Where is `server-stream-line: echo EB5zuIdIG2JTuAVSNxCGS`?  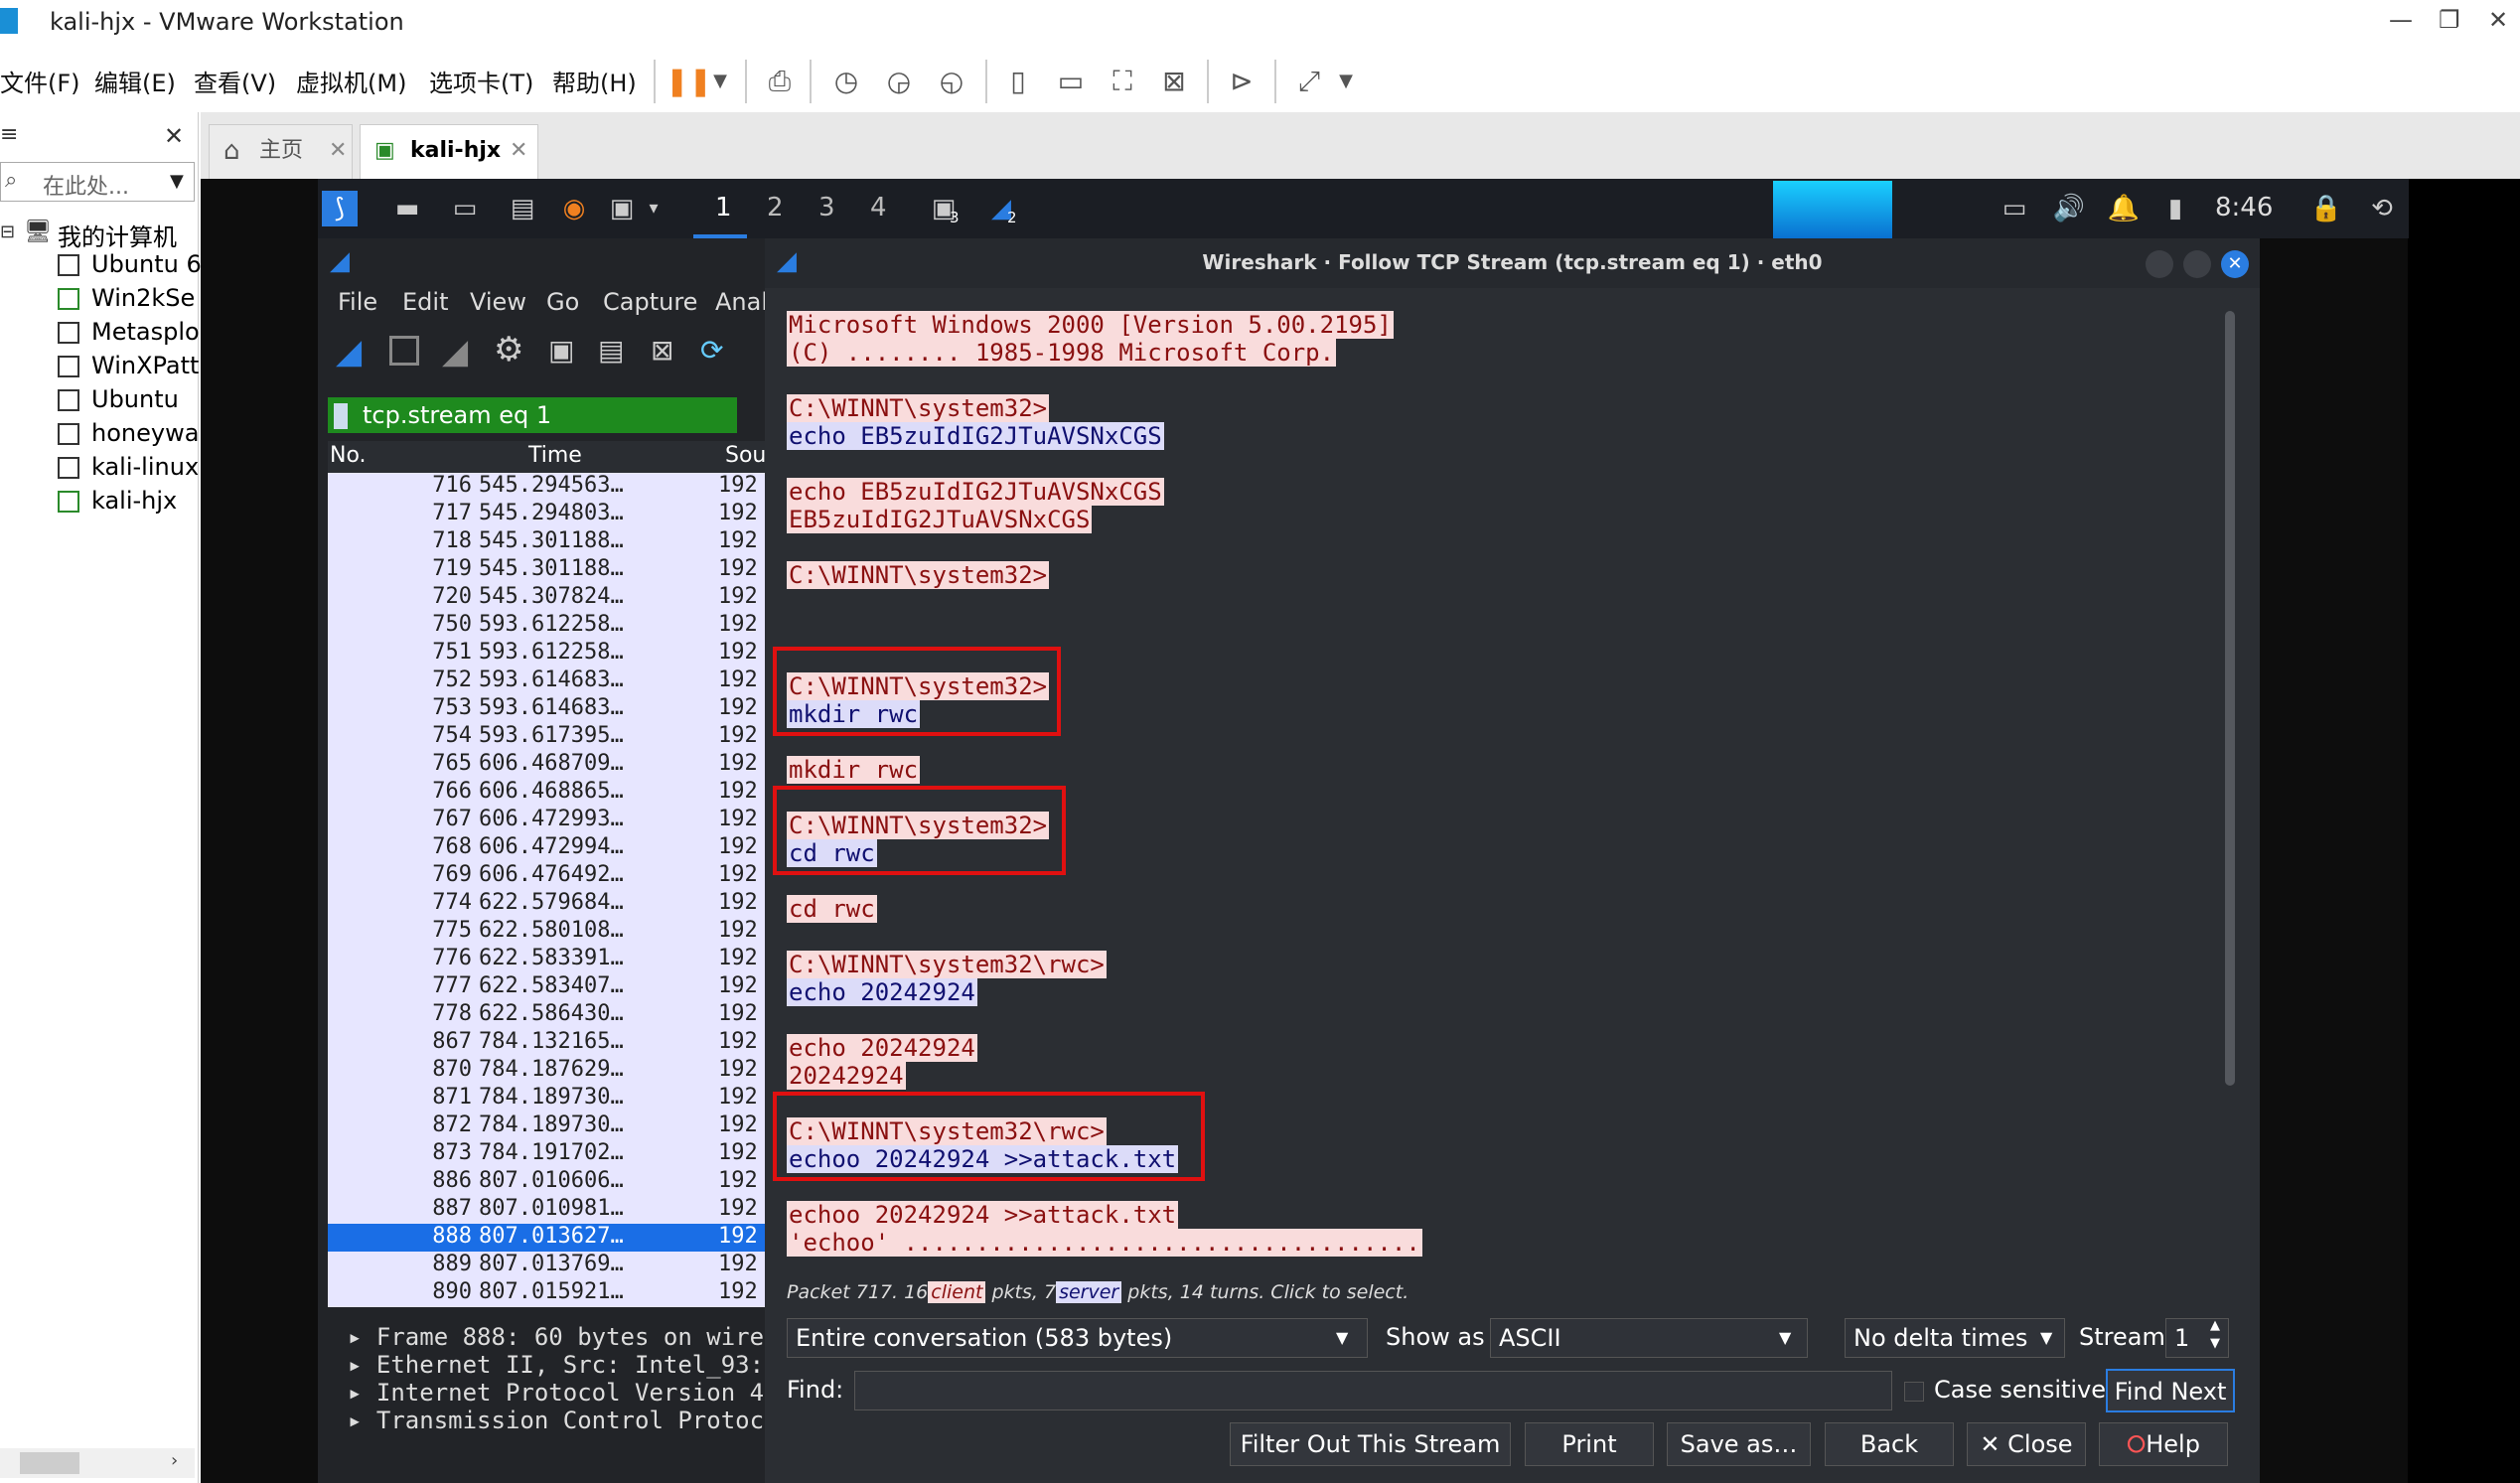 server-stream-line: echo EB5zuIdIG2JTuAVSNxCGS is located at coordinates (975, 436).